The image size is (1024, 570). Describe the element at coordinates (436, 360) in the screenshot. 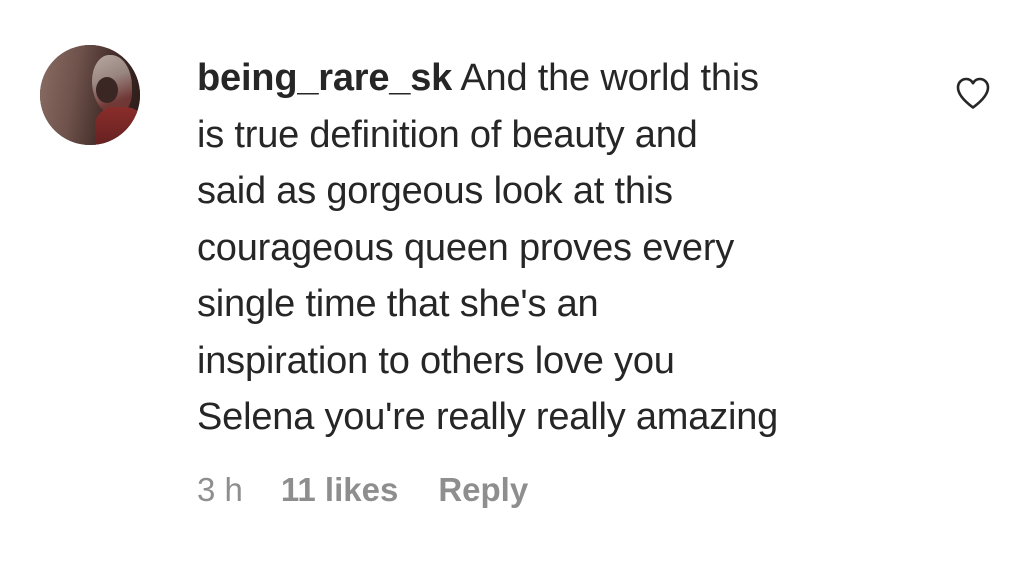

I see `comment-text-line: inspiration to others love you` at that location.